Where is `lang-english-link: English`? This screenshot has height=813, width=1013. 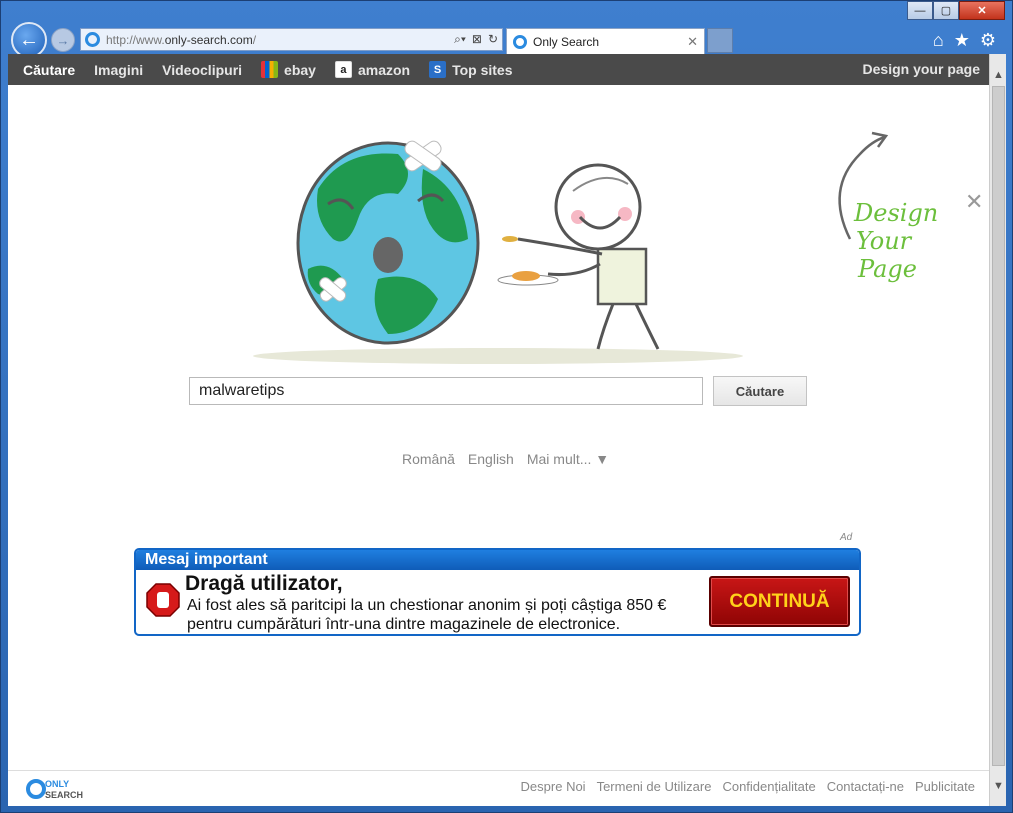
lang-english-link: English is located at coordinates (491, 459).